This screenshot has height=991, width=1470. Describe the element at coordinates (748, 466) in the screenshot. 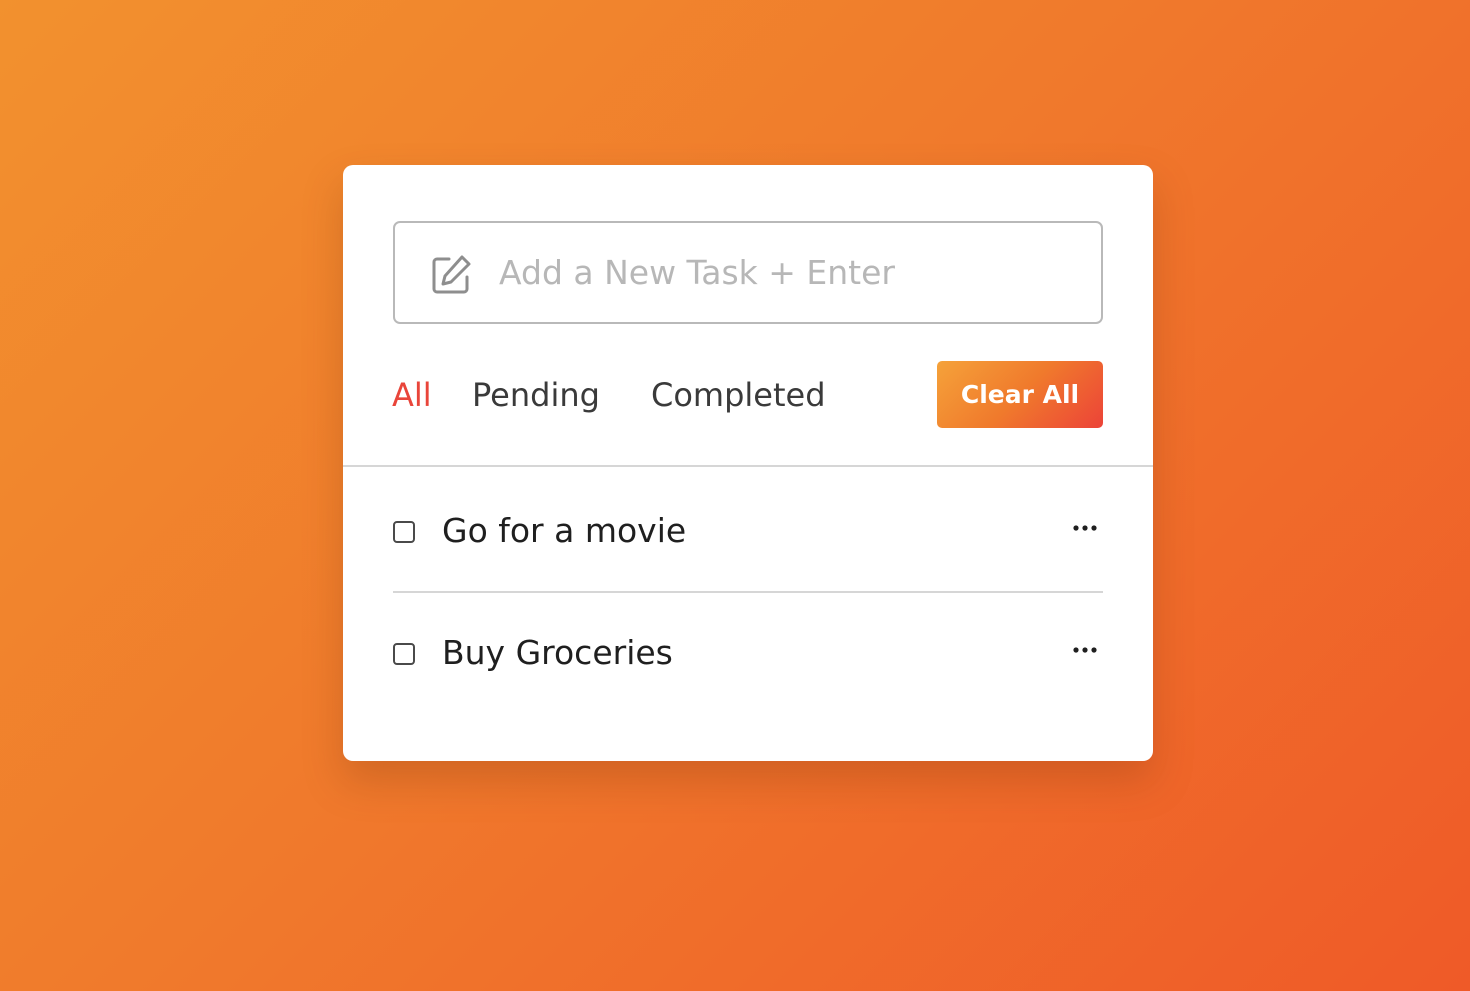

I see `divider` at that location.